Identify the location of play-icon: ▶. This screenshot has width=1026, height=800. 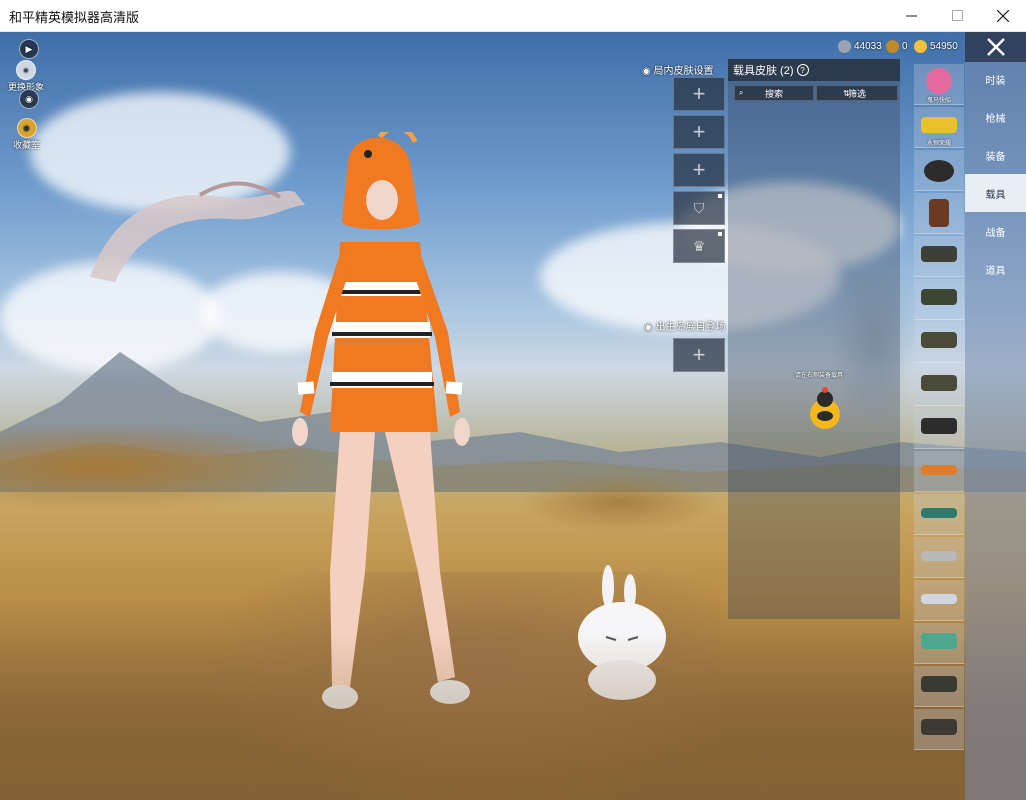
(29, 49).